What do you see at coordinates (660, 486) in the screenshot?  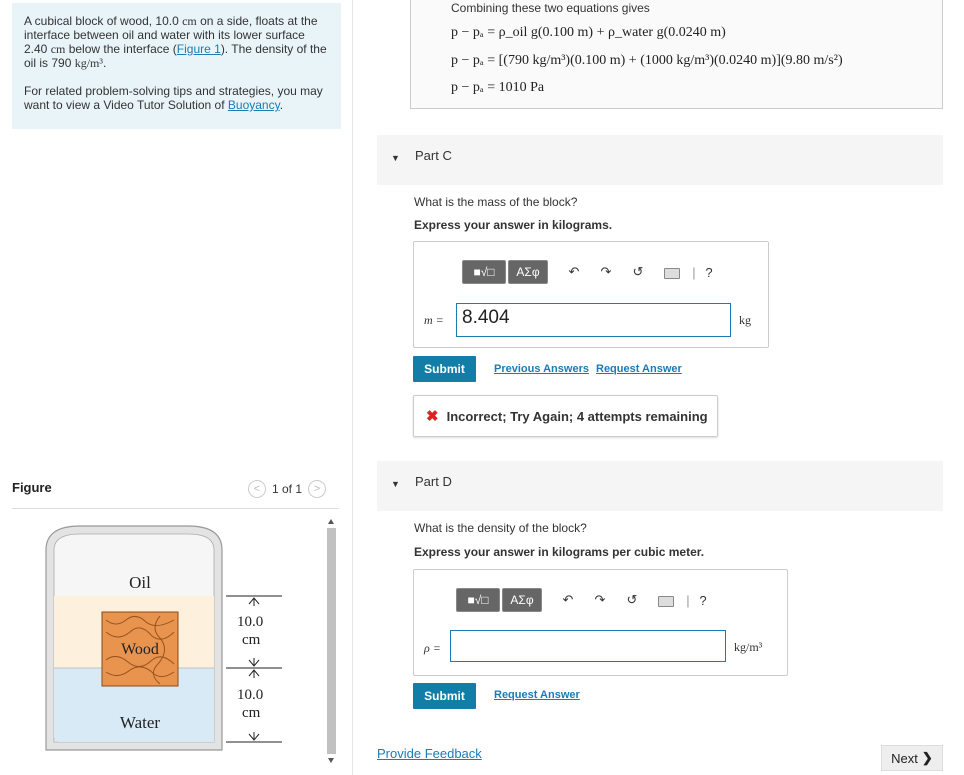 I see `part-d-header: ▼ Part D` at bounding box center [660, 486].